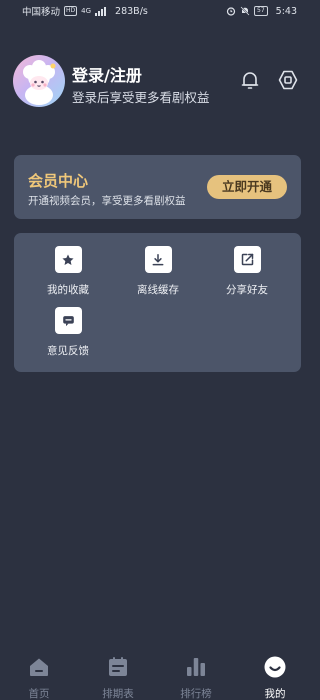 The image size is (320, 700). What do you see at coordinates (107, 201) in the screenshot?
I see `vip-subtitle: 开通视频会员，享受更多看剧权益` at bounding box center [107, 201].